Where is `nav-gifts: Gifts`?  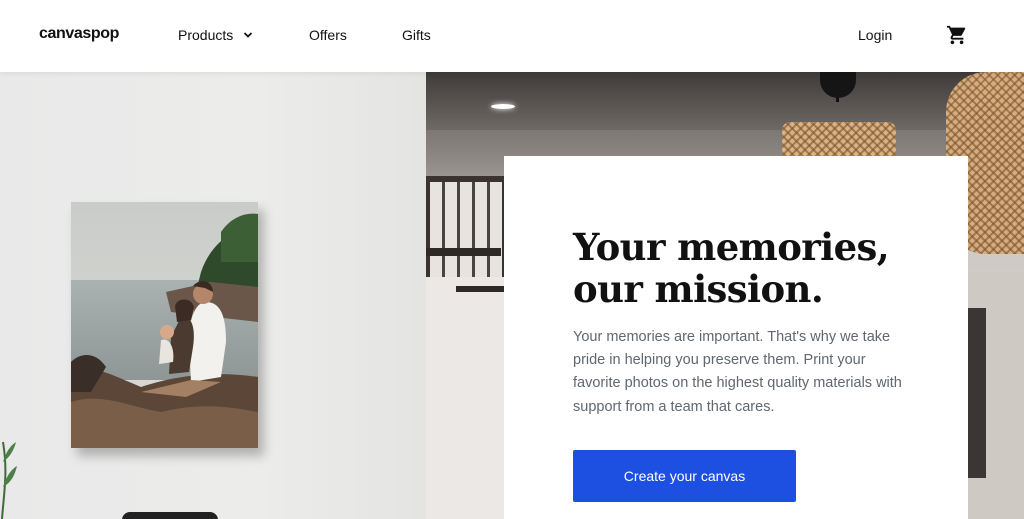 nav-gifts: Gifts is located at coordinates (416, 35).